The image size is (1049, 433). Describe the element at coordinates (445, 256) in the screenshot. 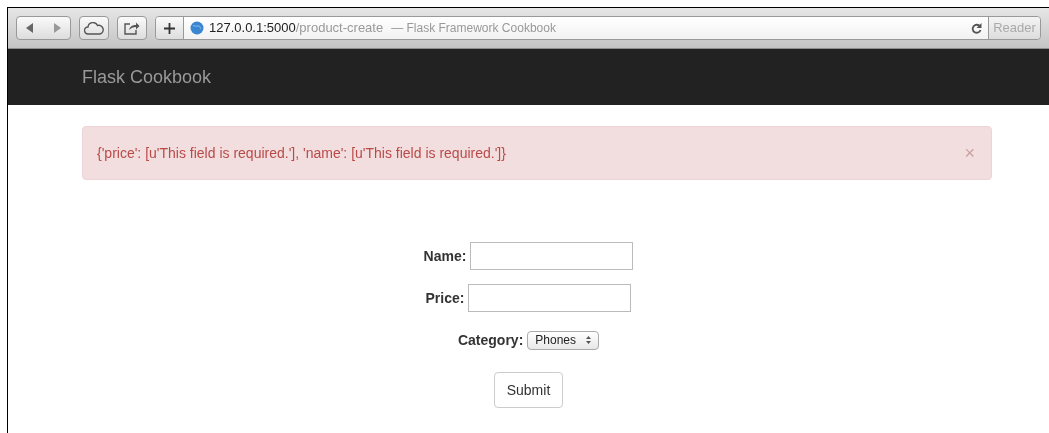

I see `field-label: Name:` at that location.